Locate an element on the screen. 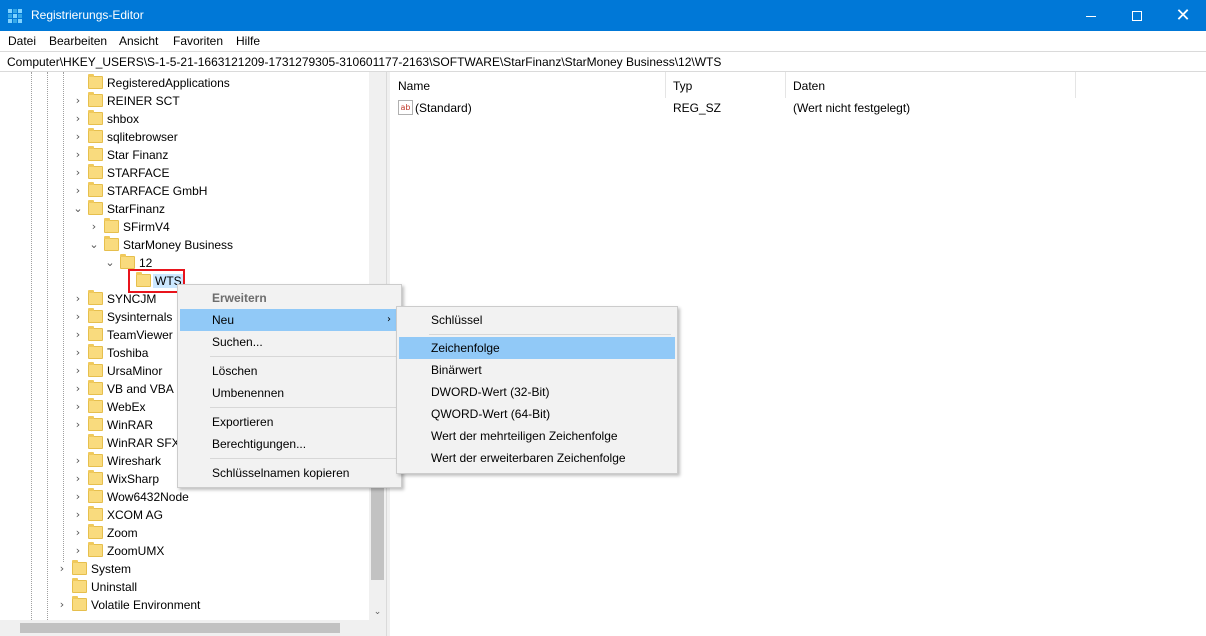 The height and width of the screenshot is (636, 1206). tree-horizontal-scrollbar is located at coordinates (193, 628).